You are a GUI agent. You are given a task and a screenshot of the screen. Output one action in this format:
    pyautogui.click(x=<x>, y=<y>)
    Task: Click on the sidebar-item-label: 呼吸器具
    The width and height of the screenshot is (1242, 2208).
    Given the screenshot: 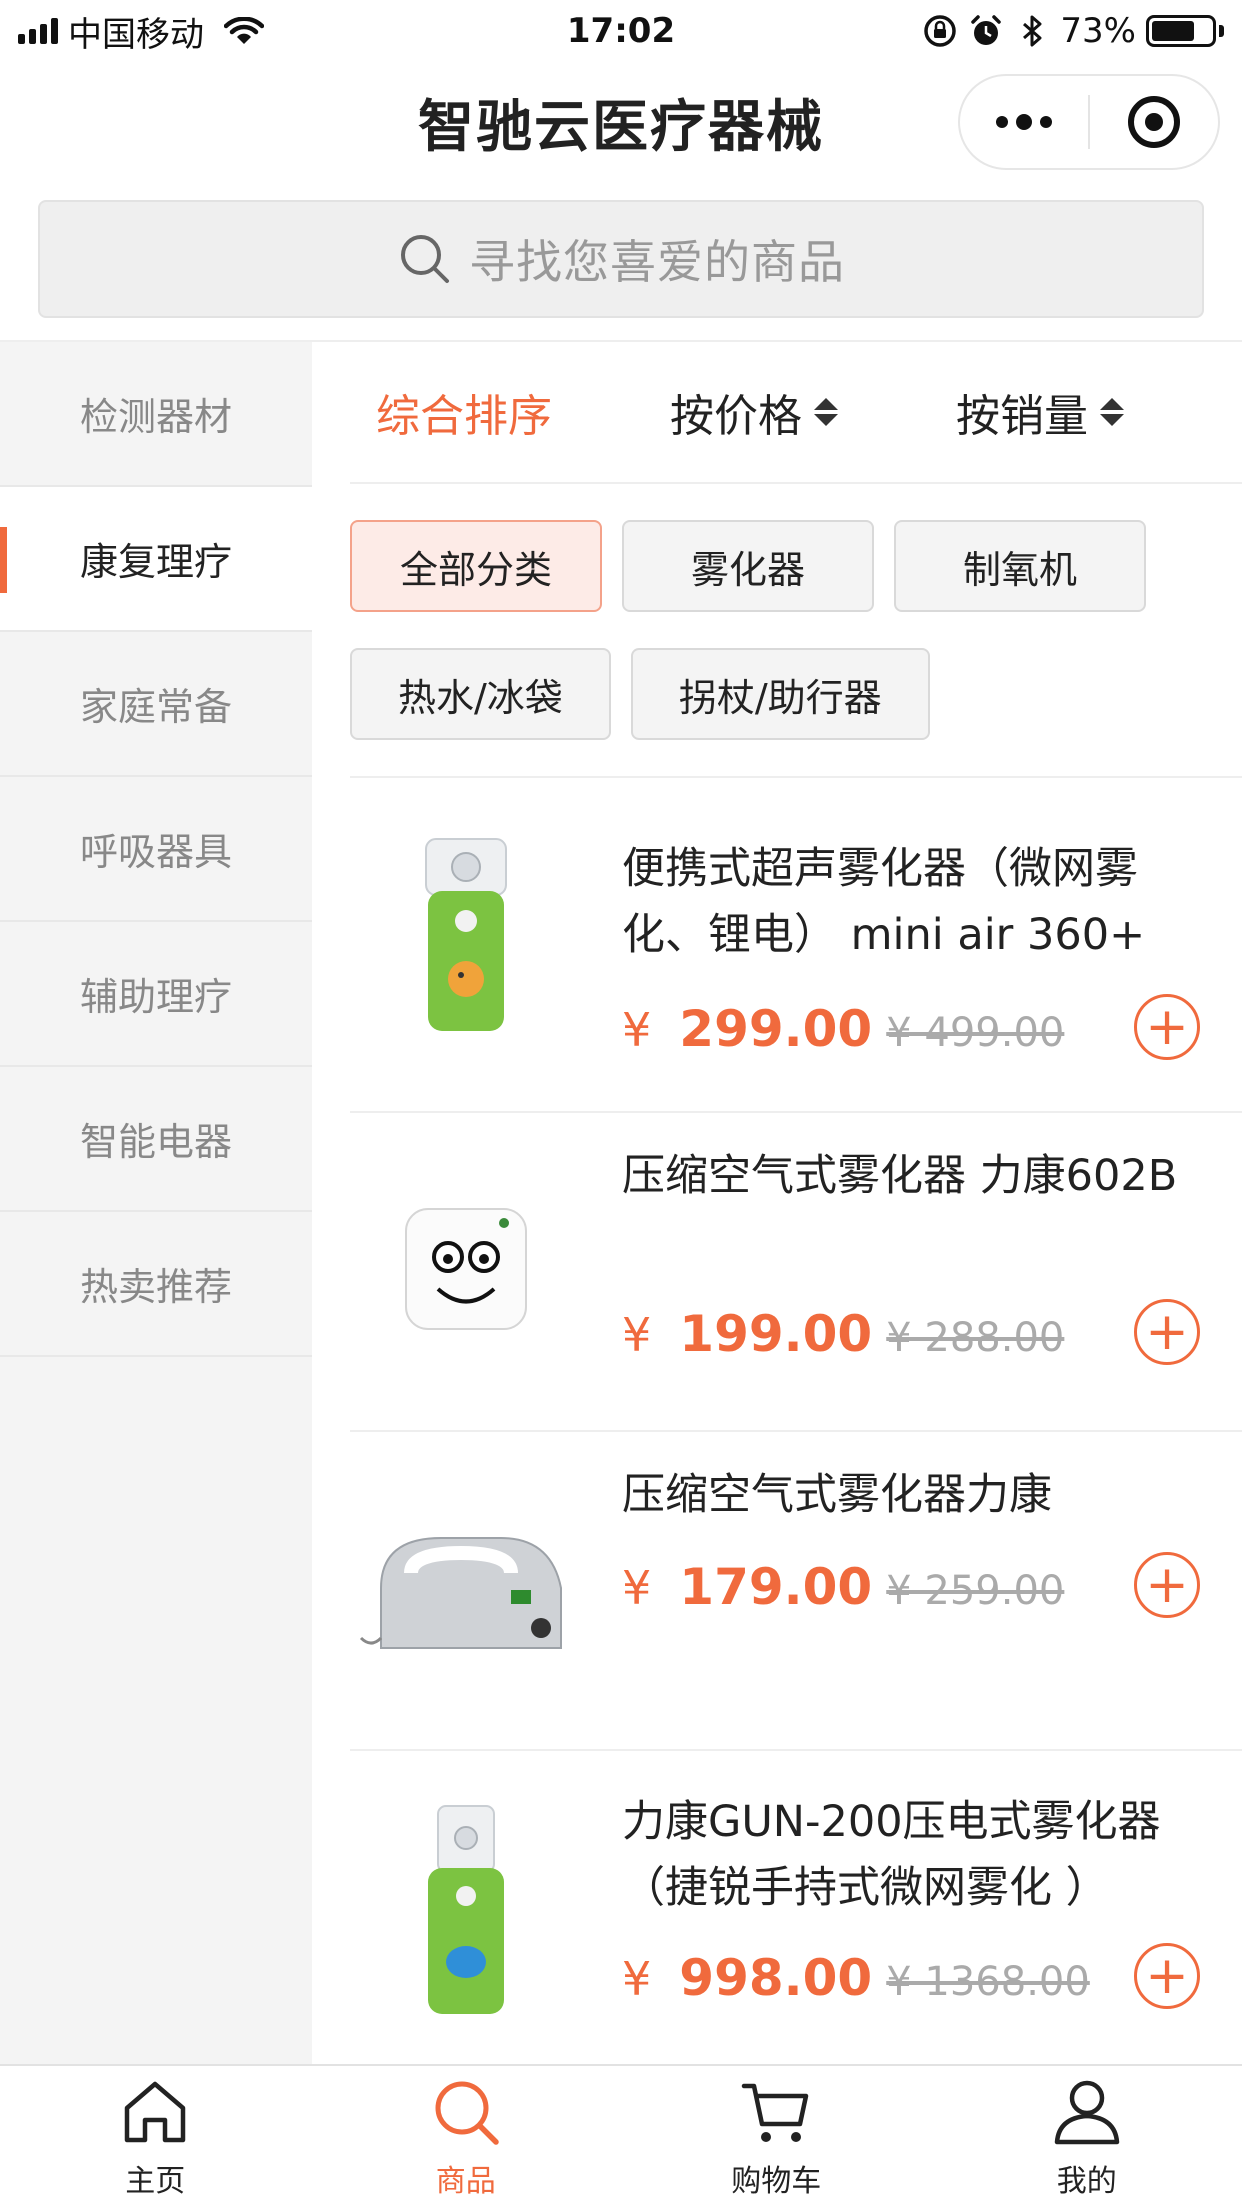 What is the action you would take?
    pyautogui.click(x=155, y=852)
    